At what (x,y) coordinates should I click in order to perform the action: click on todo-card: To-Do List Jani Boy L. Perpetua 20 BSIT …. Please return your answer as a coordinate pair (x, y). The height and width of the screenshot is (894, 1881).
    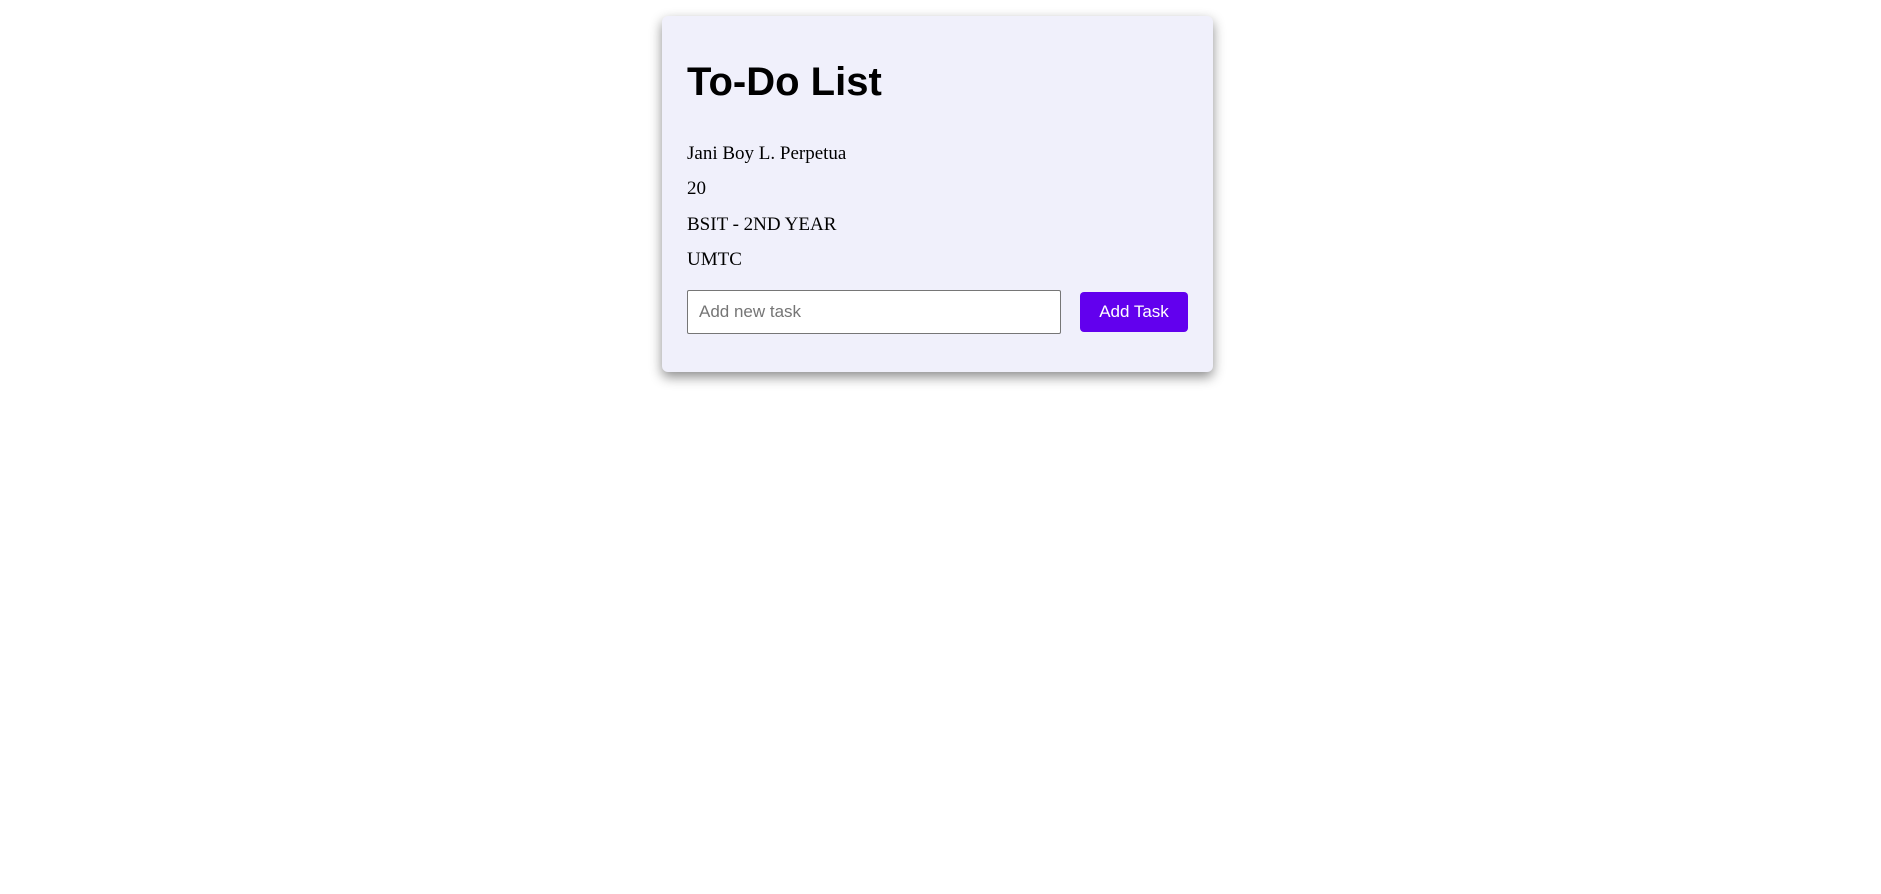
    Looking at the image, I should click on (937, 194).